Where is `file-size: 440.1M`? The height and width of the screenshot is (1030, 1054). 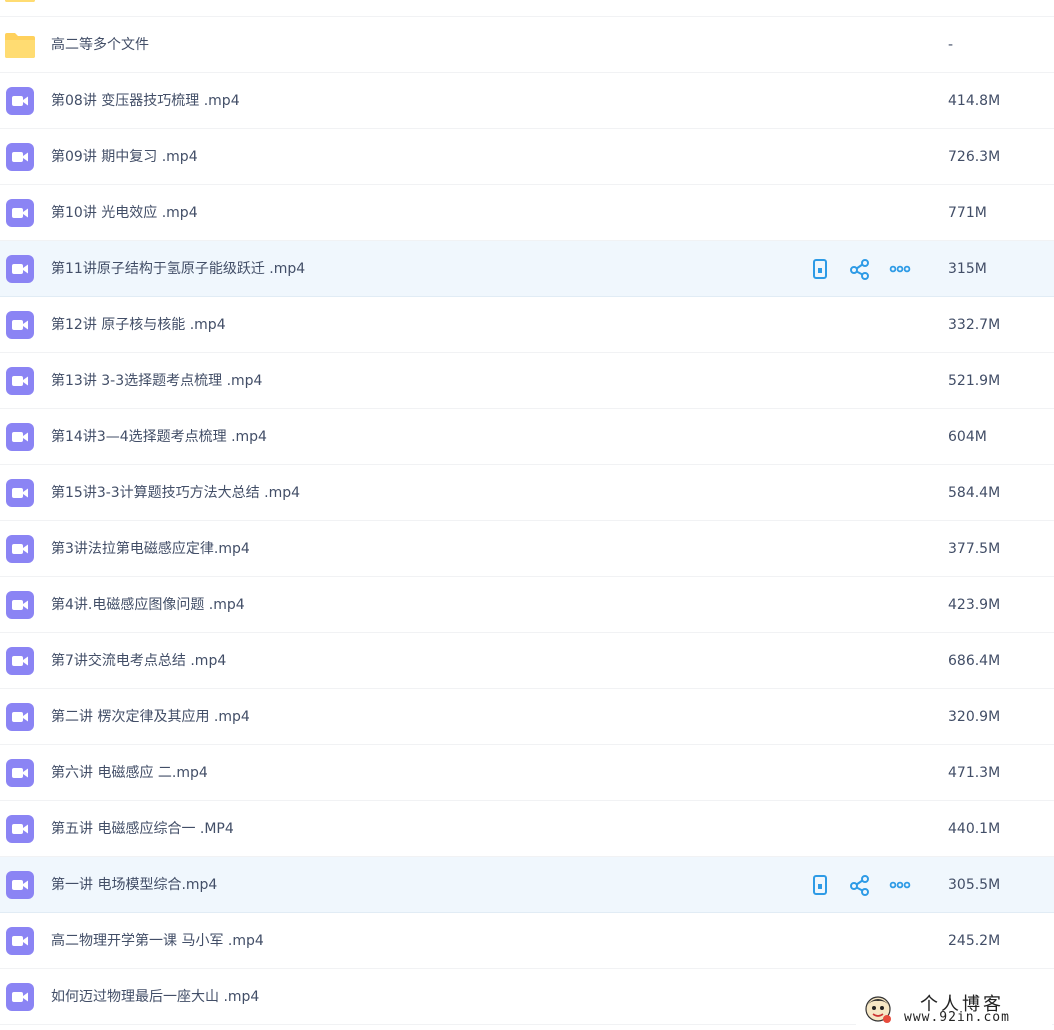 file-size: 440.1M is located at coordinates (974, 829).